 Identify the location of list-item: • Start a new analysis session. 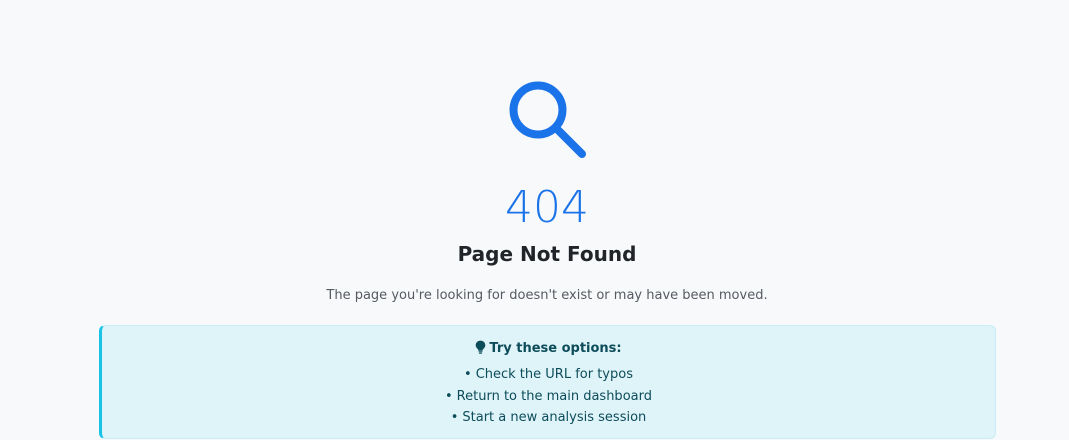
(548, 417).